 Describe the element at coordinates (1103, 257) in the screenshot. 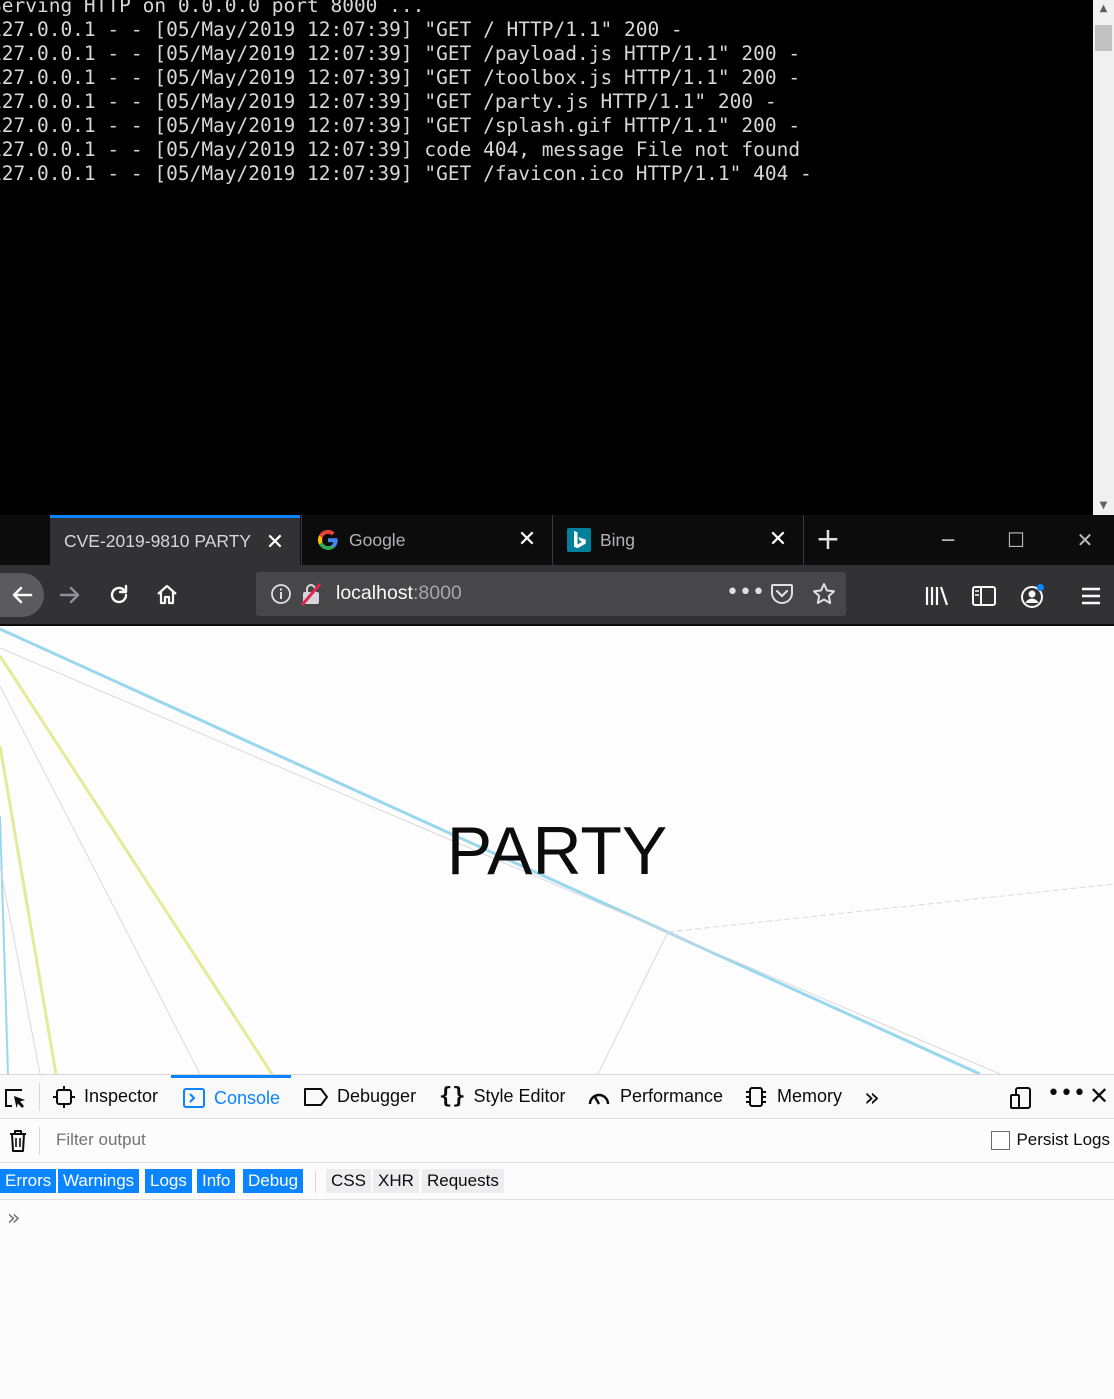

I see `terminal-scrollbar: ▲ ▼` at that location.